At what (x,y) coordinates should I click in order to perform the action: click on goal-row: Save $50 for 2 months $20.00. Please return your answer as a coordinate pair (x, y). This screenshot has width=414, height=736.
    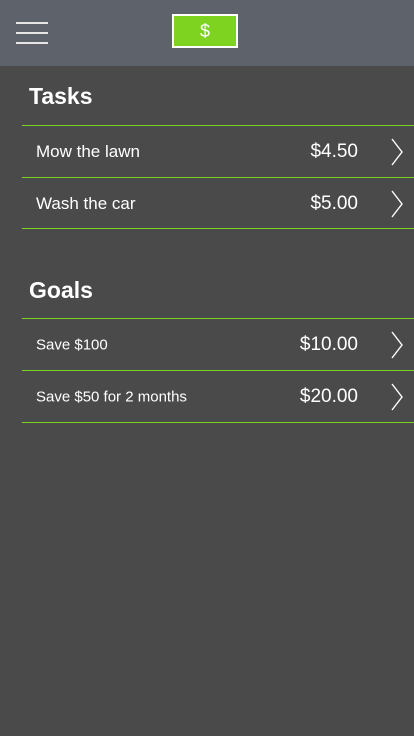
    Looking at the image, I should click on (218, 396).